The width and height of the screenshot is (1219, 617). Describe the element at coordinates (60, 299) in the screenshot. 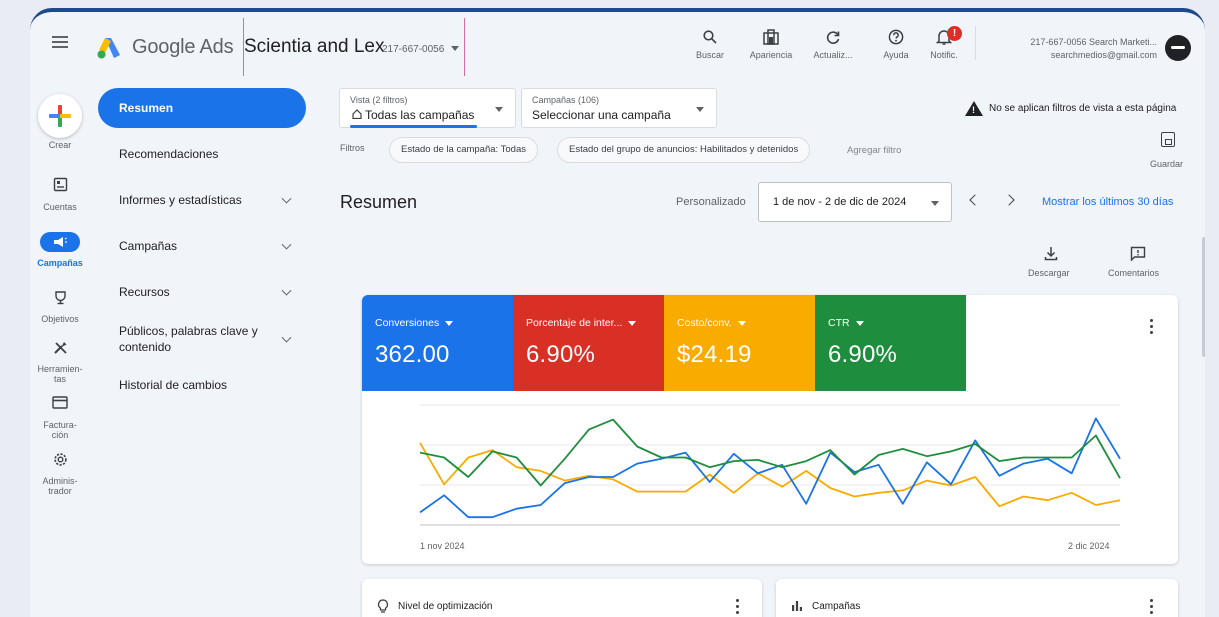

I see `goals-icon` at that location.